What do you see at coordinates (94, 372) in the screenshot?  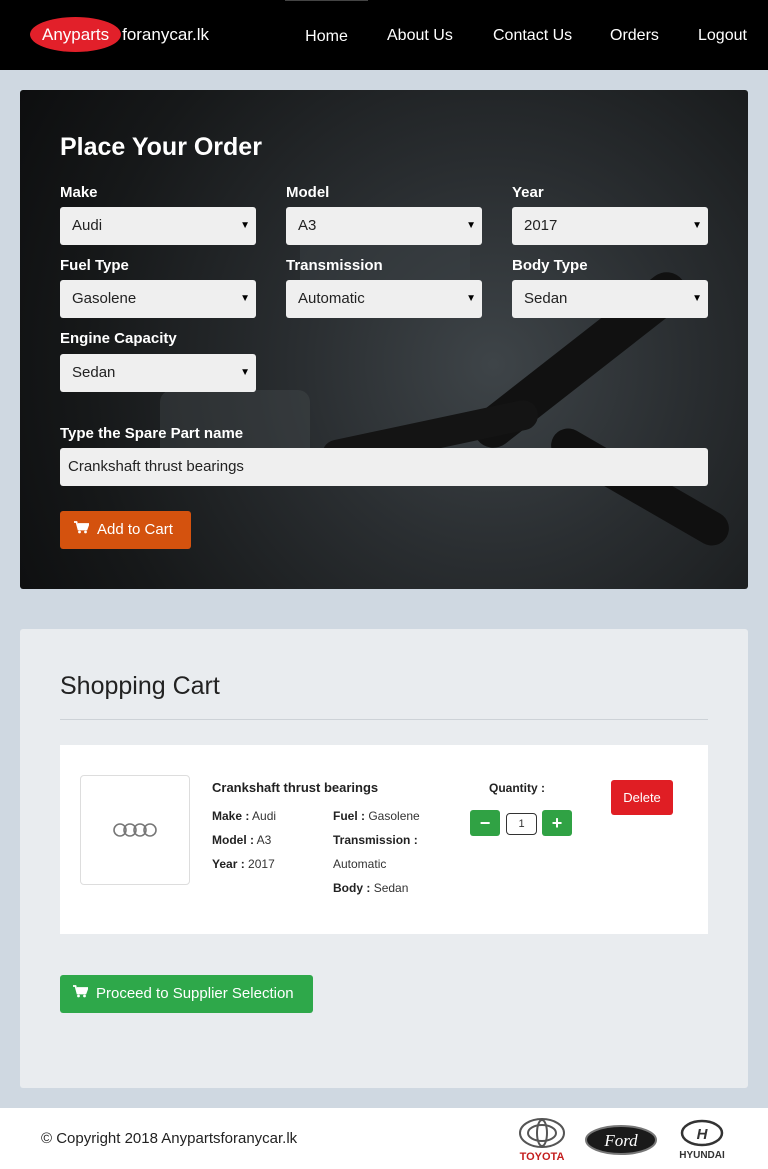 I see `engine-capacity-select-value: Sedan` at bounding box center [94, 372].